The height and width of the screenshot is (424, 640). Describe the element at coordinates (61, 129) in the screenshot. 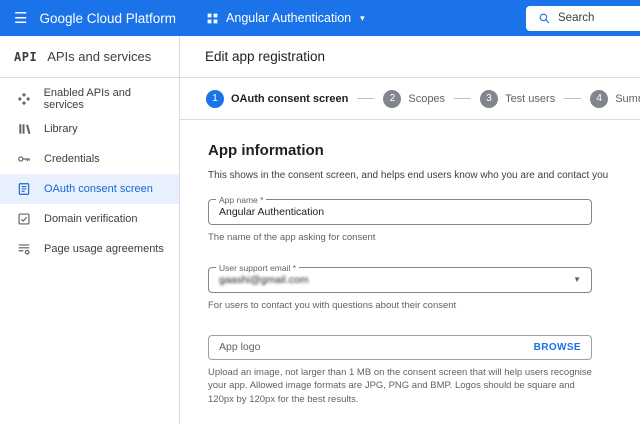

I see `sidebar-item-label: Library` at that location.